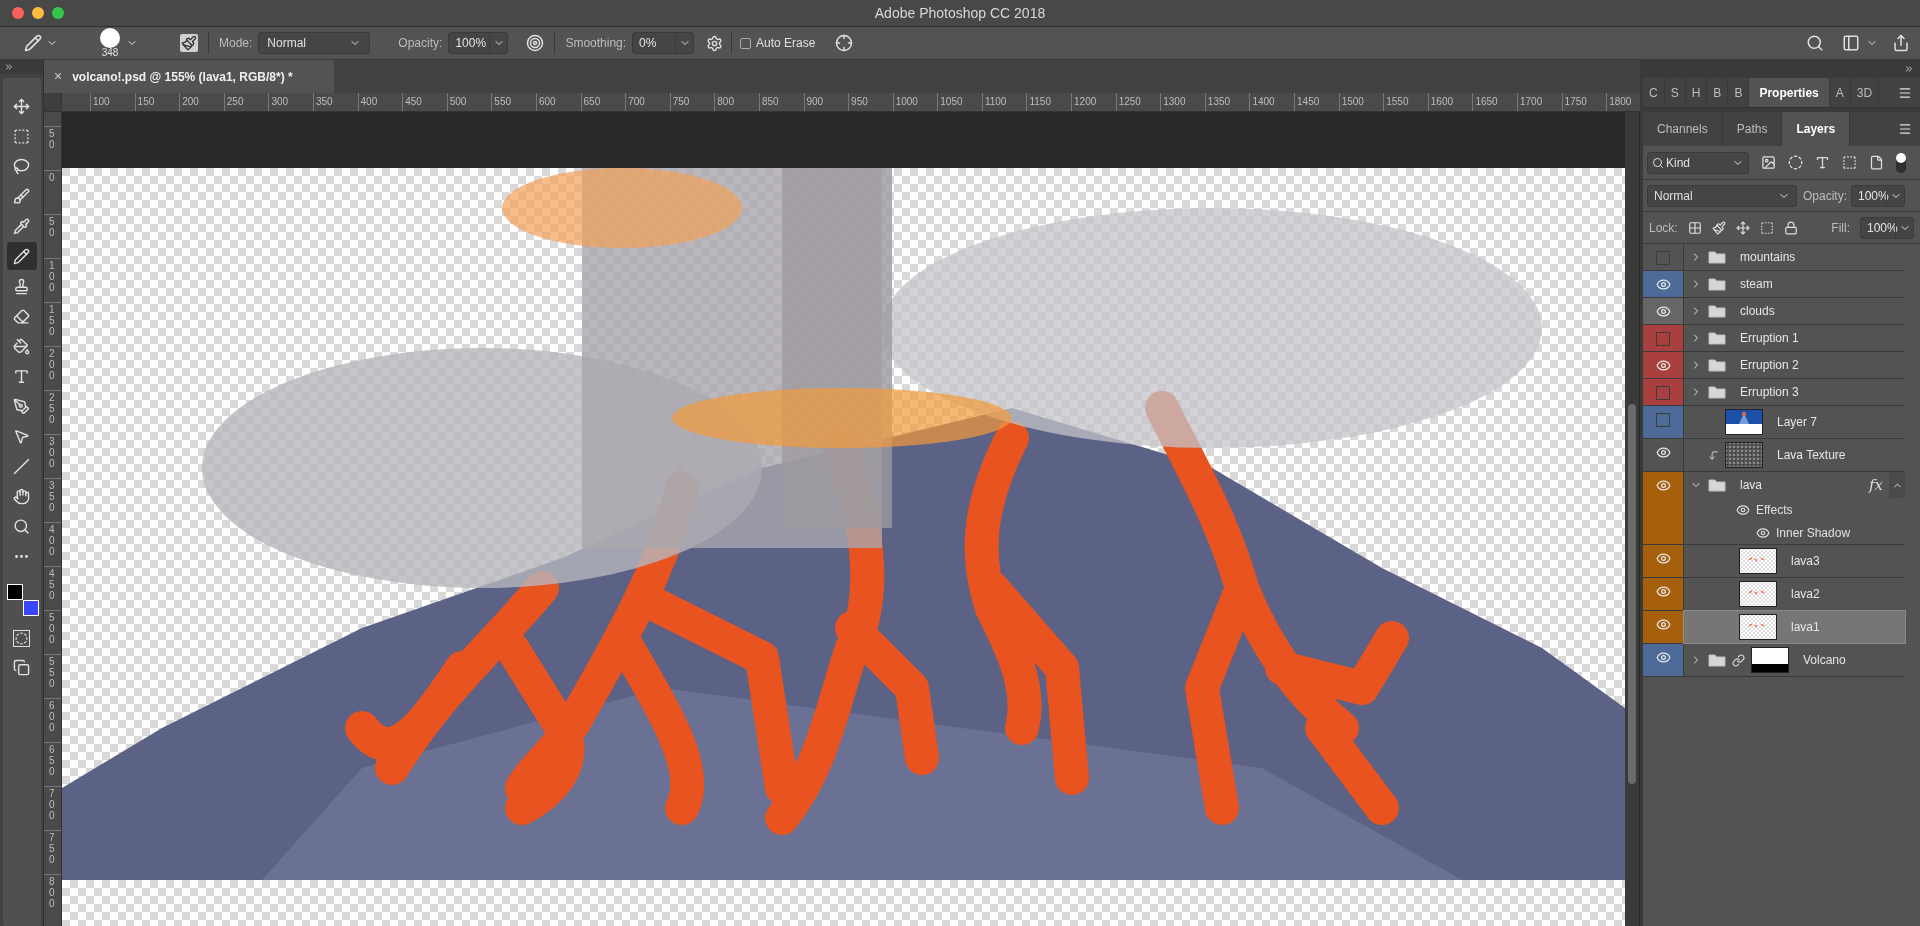 The width and height of the screenshot is (1920, 926). What do you see at coordinates (1698, 162) in the screenshot?
I see `filter-kind-dropdown: Kind` at bounding box center [1698, 162].